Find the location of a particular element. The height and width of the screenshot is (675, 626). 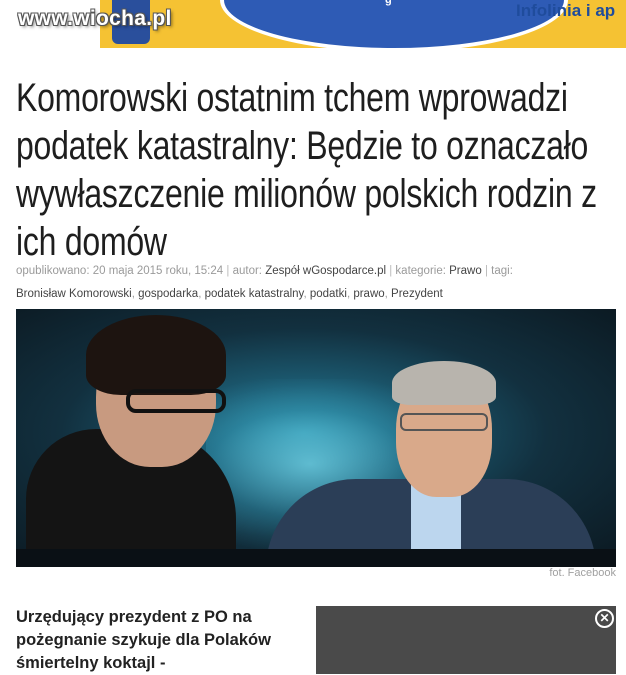

top-ad-banner: g Infolinia i ap is located at coordinates (363, 24).